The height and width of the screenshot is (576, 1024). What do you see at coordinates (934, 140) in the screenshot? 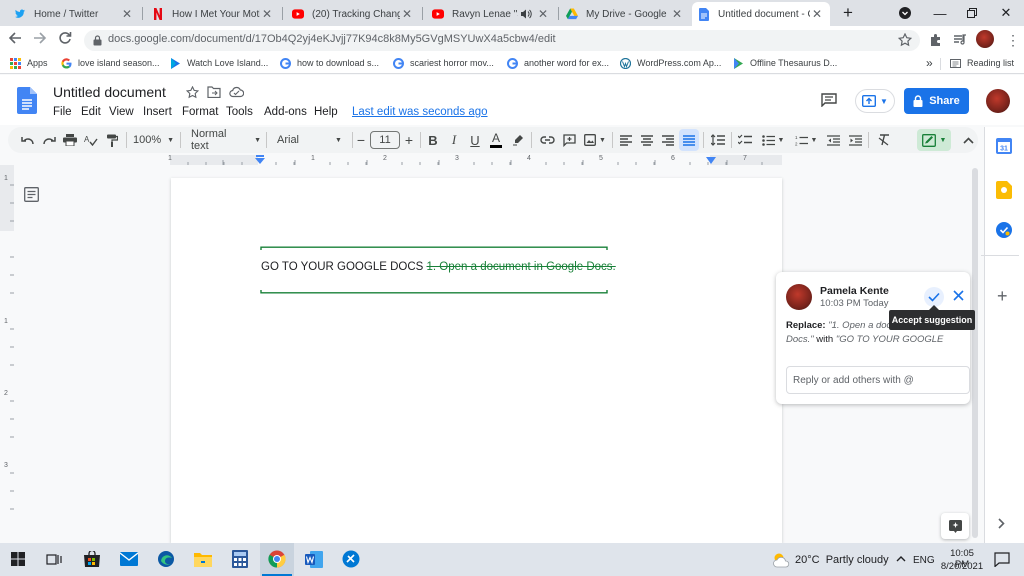
I see `suggesting-mode-button: ▼` at bounding box center [934, 140].